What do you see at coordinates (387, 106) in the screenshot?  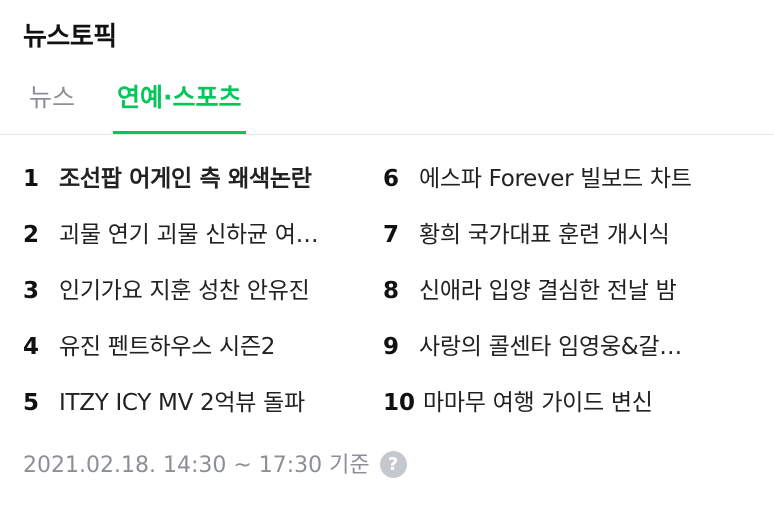 I see `tab-bar: 뉴스 연예·스포츠` at bounding box center [387, 106].